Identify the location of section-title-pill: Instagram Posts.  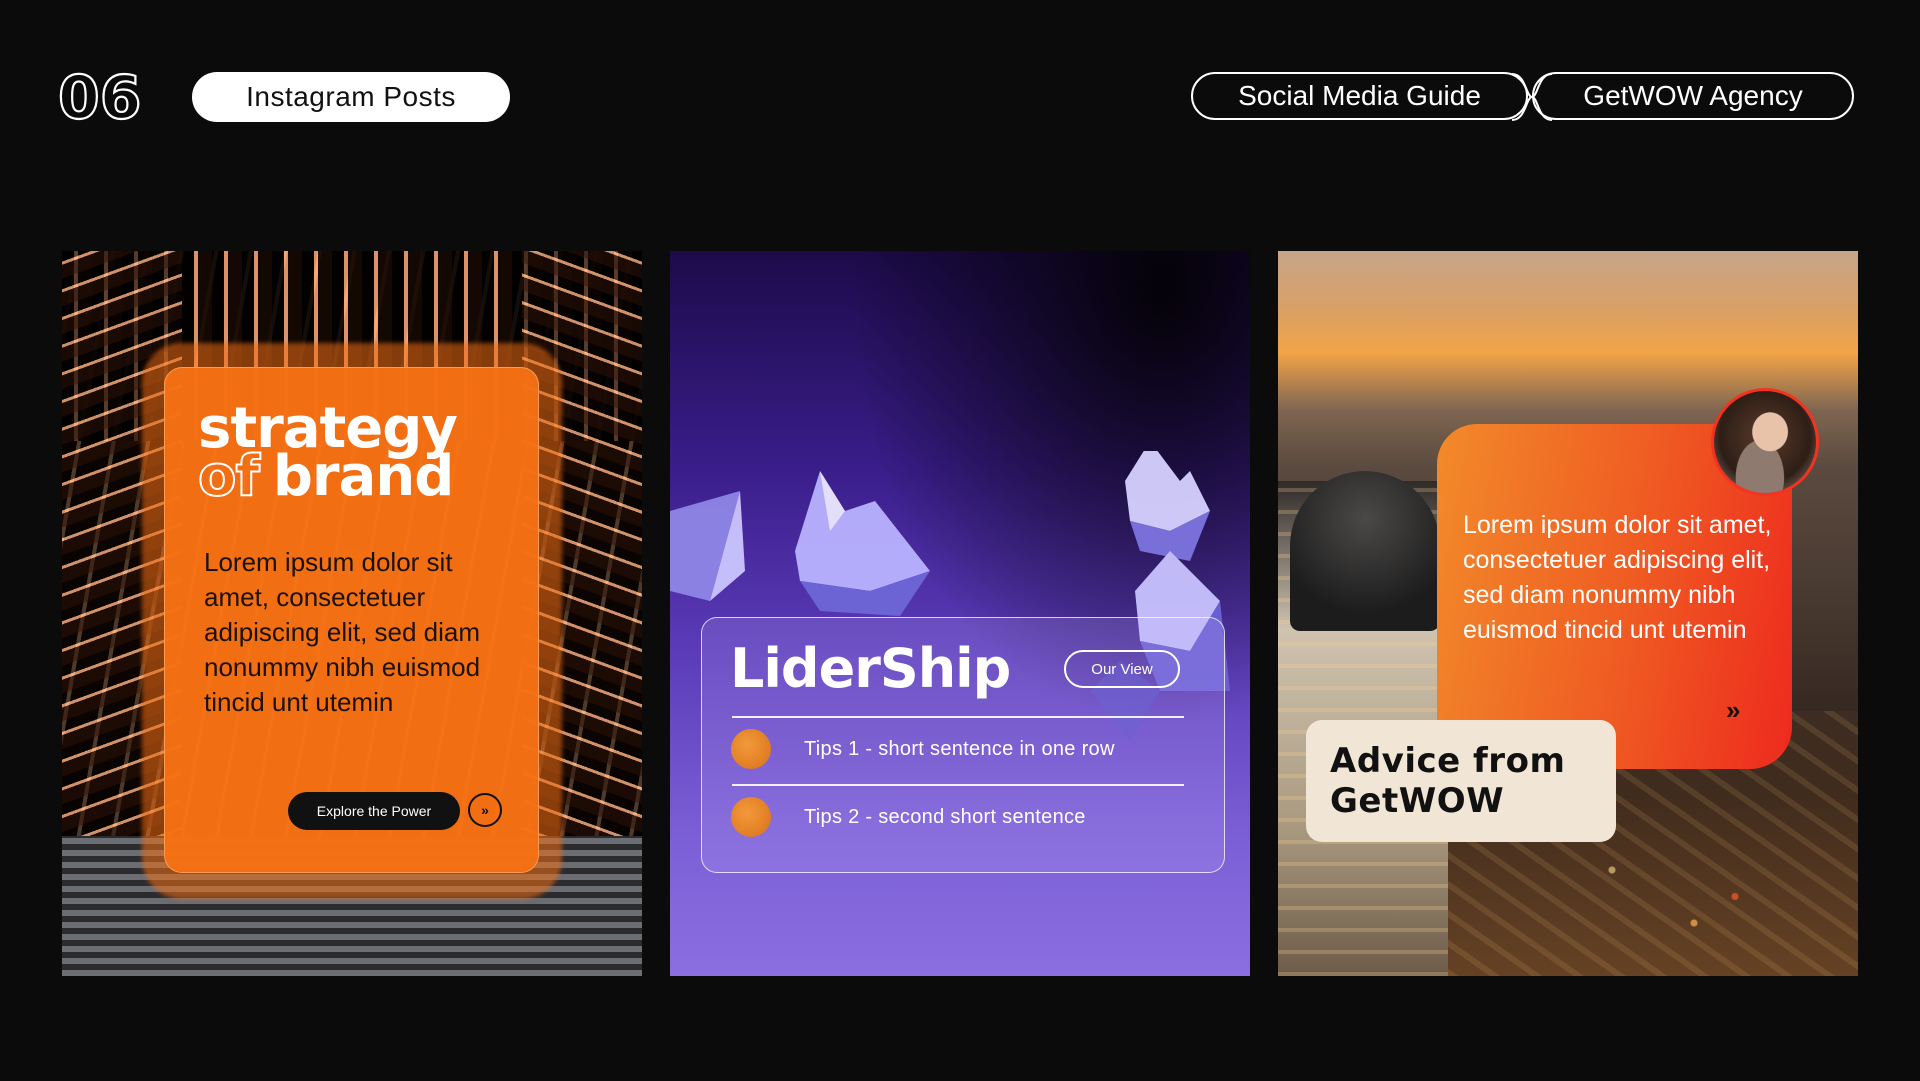
(351, 97).